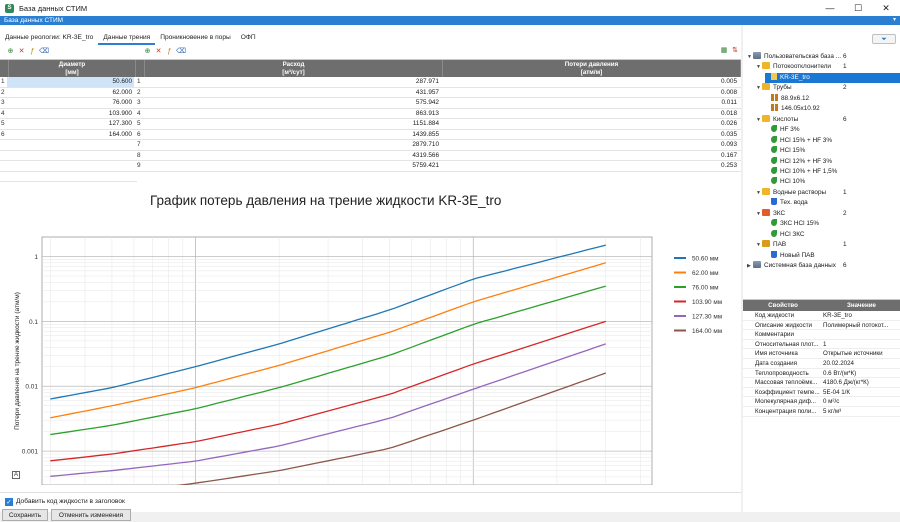  What do you see at coordinates (785, 151) in the screenshot?
I see `tree-item: HCl 15%` at bounding box center [785, 151].